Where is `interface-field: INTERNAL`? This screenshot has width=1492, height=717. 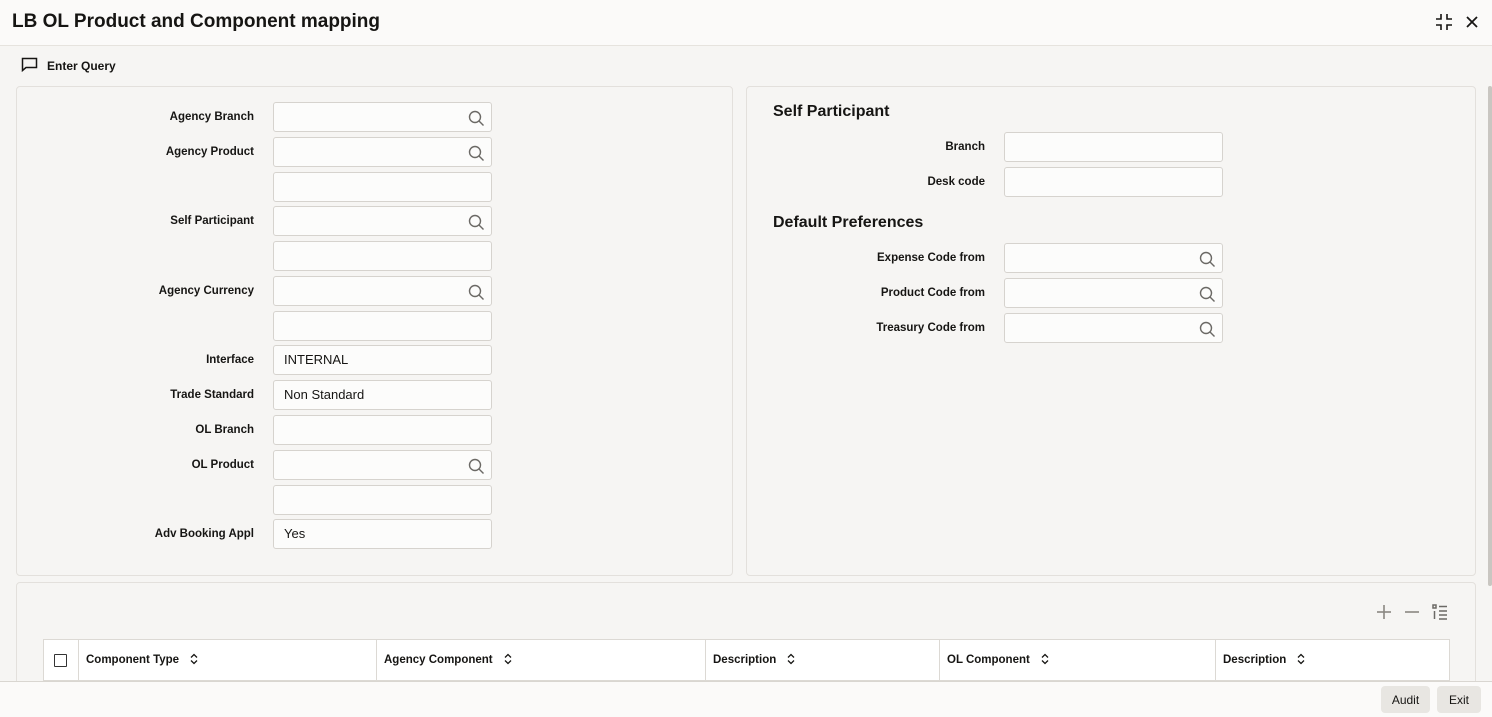
interface-field: INTERNAL is located at coordinates (382, 360).